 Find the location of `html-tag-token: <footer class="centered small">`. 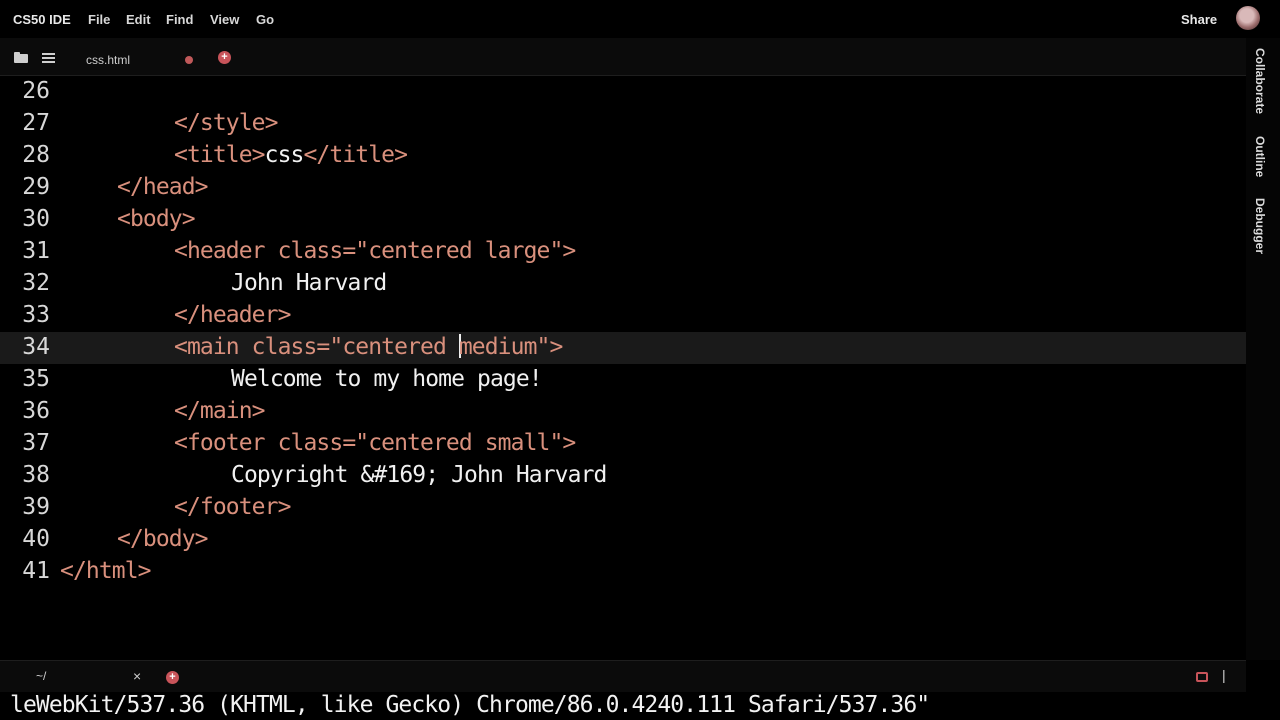

html-tag-token: <footer class="centered small"> is located at coordinates (375, 443).